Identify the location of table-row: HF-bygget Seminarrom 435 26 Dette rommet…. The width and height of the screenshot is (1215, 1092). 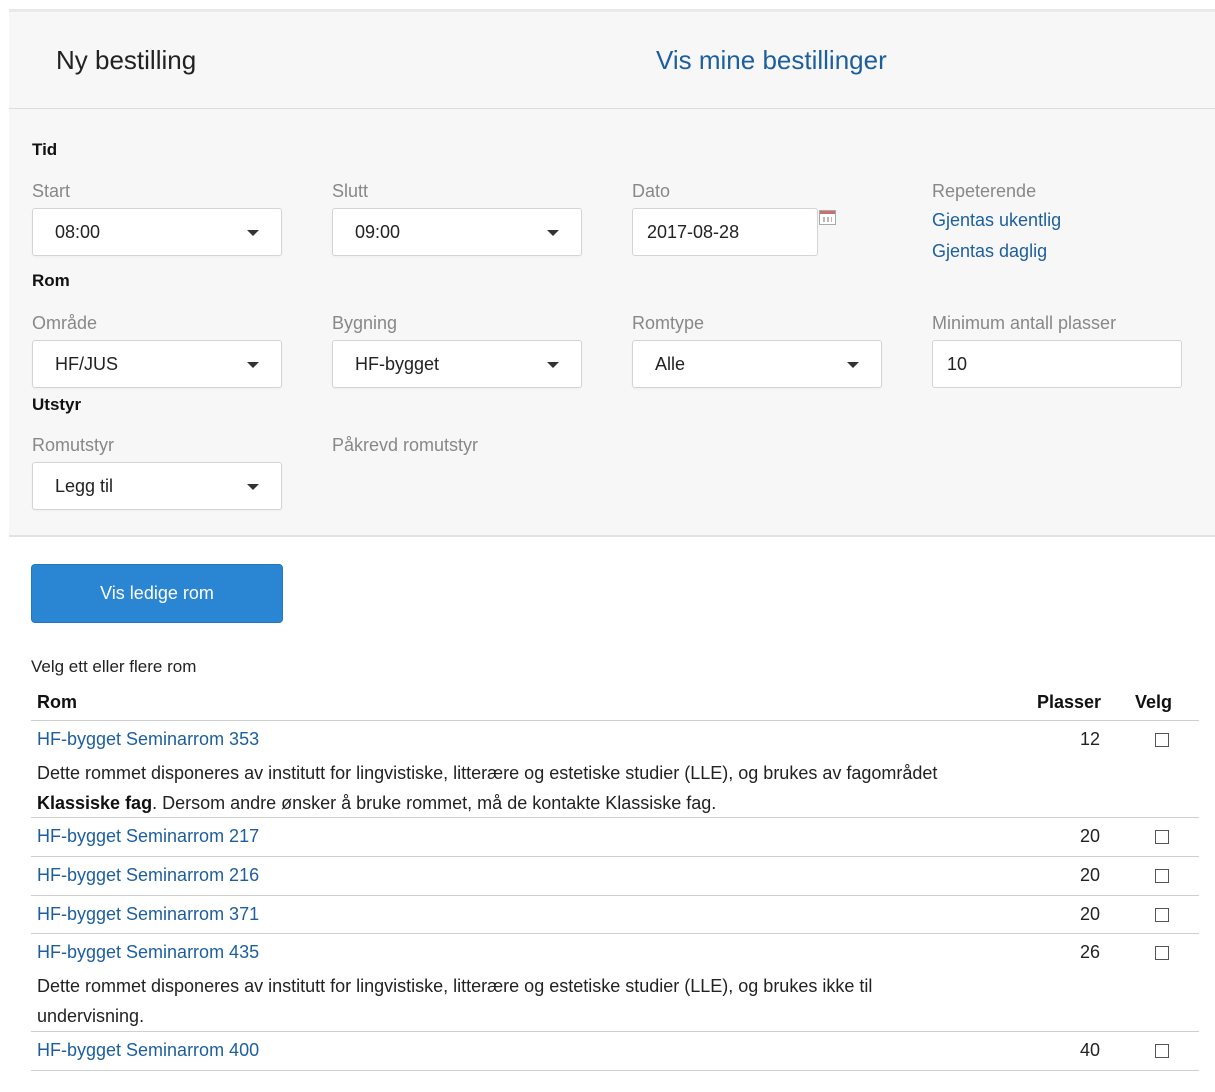
(615, 983).